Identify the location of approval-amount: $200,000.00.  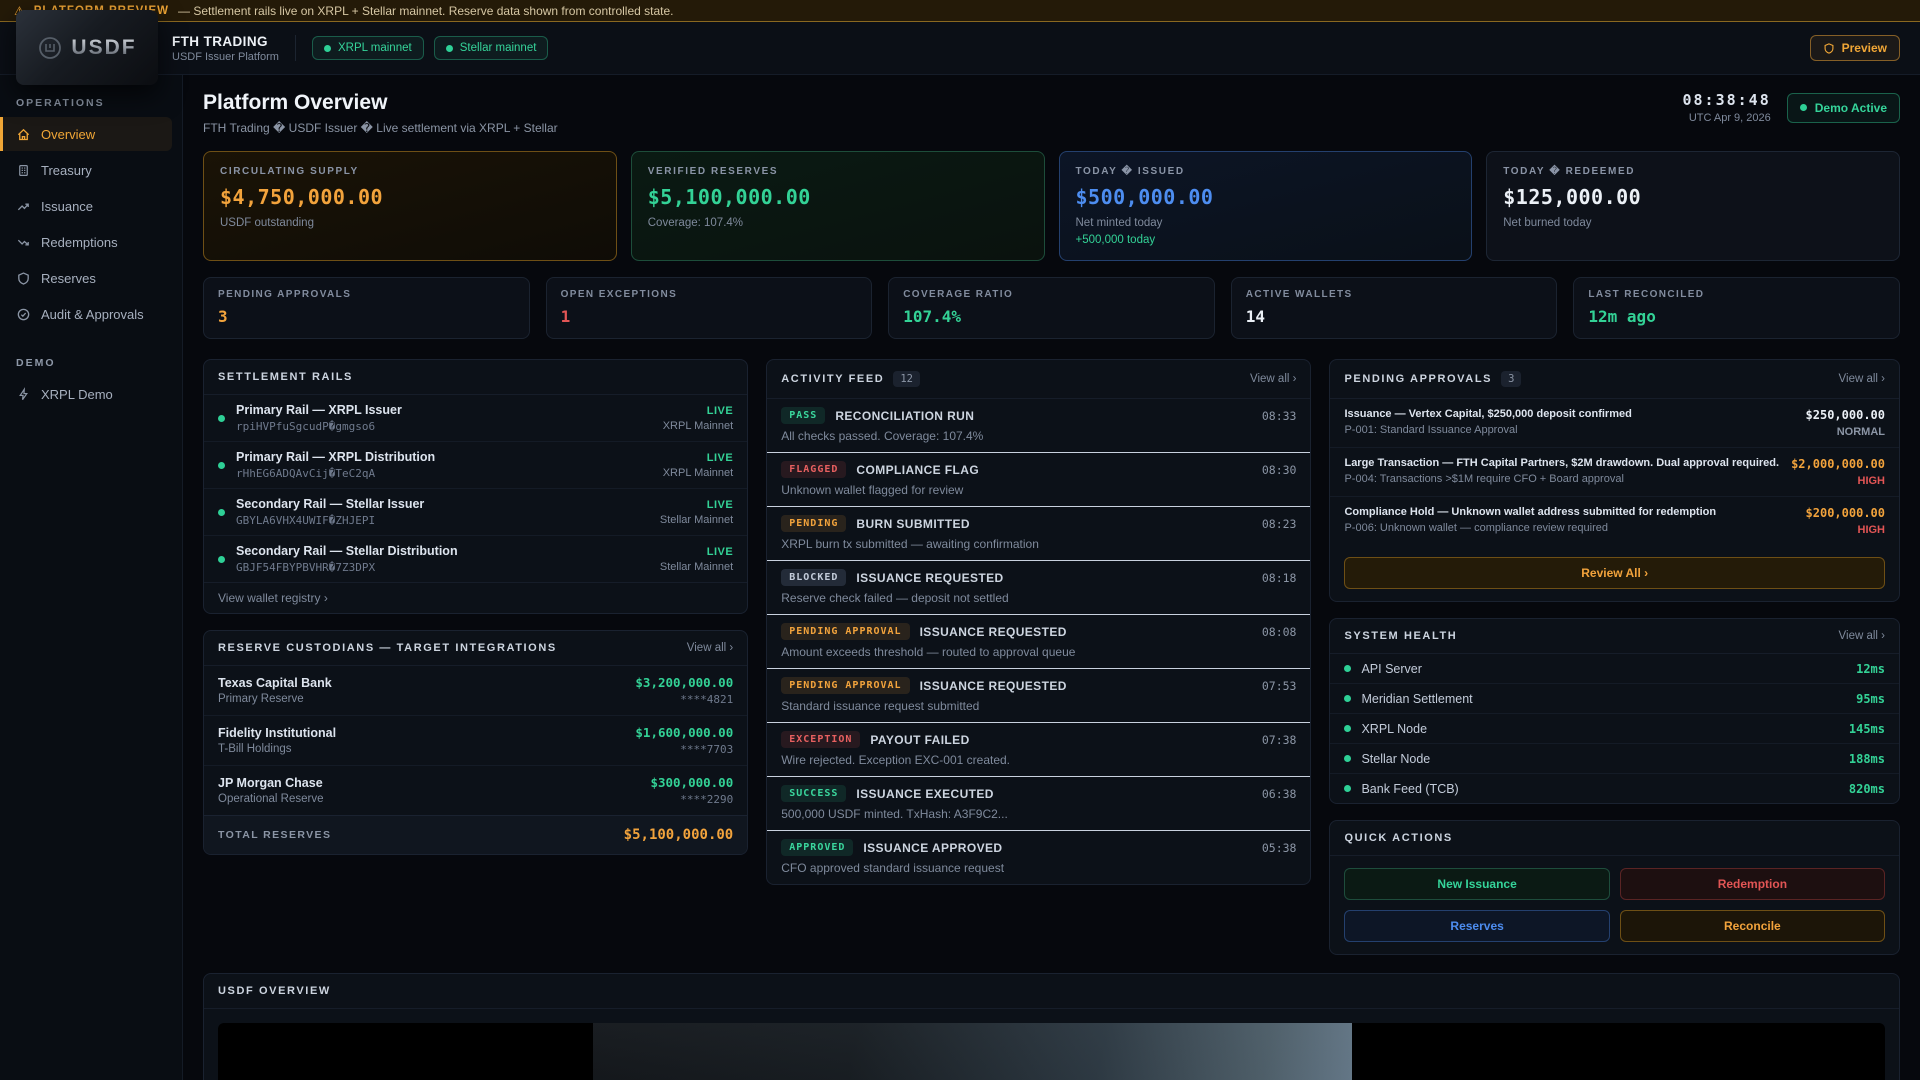
(1845, 513).